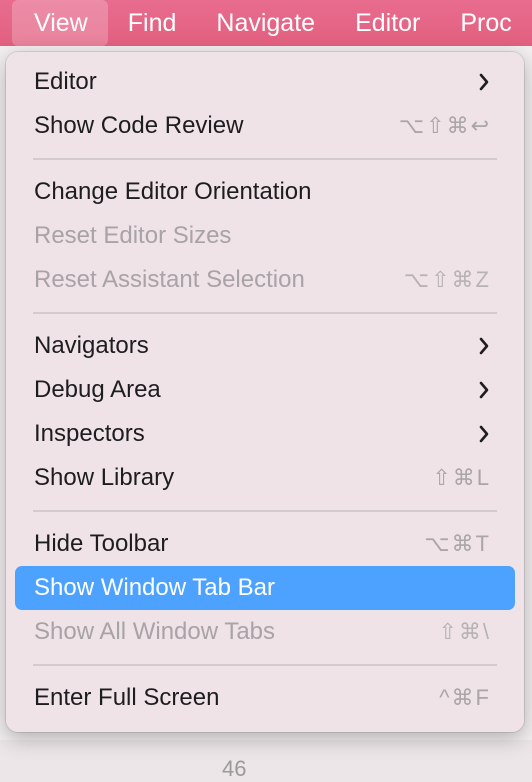  What do you see at coordinates (127, 697) in the screenshot?
I see `menu-item-label: Enter Full Screen` at bounding box center [127, 697].